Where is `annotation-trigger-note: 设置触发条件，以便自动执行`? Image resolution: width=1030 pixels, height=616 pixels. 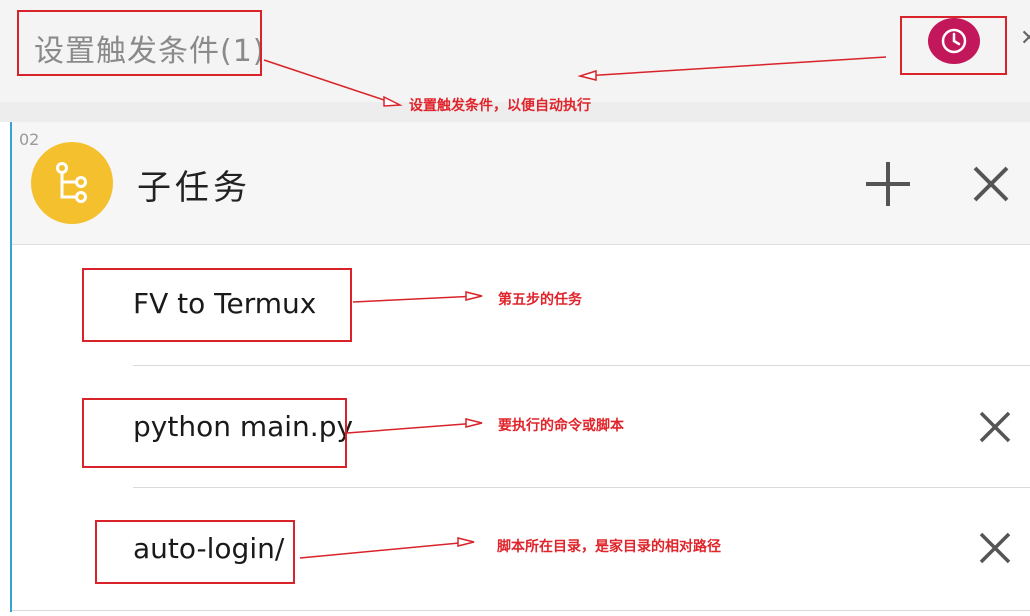 annotation-trigger-note: 设置触发条件，以便自动执行 is located at coordinates (500, 106).